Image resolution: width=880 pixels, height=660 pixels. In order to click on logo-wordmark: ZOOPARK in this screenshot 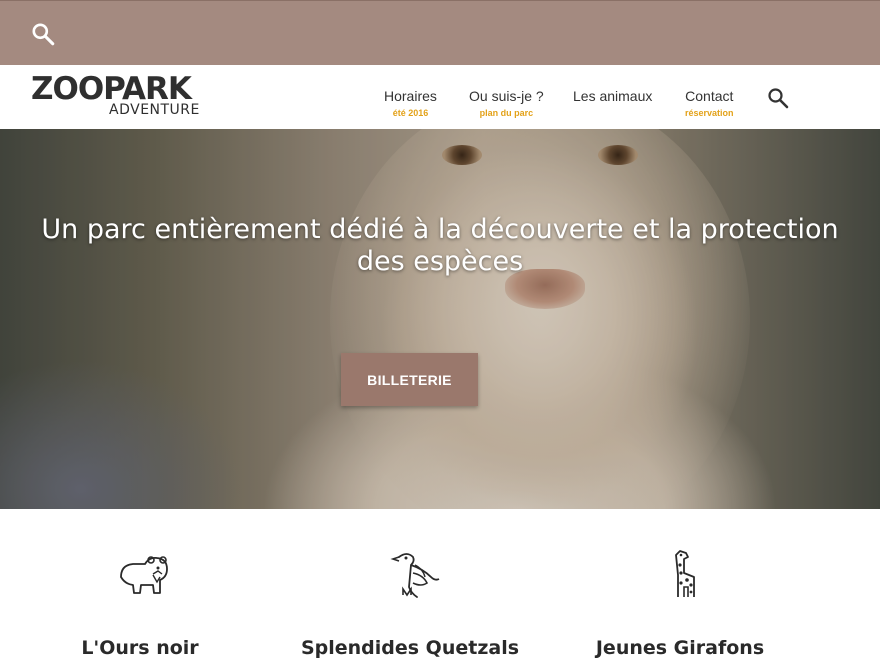, I will do `click(111, 89)`.